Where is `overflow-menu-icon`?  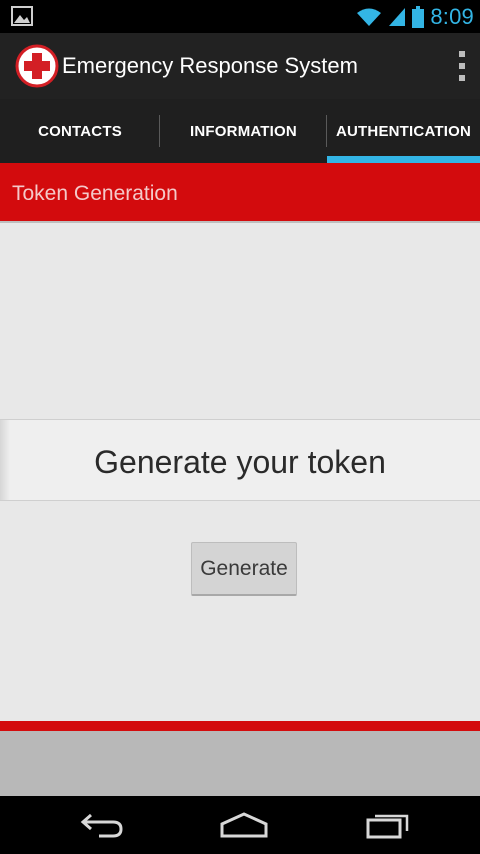
overflow-menu-icon is located at coordinates (462, 66).